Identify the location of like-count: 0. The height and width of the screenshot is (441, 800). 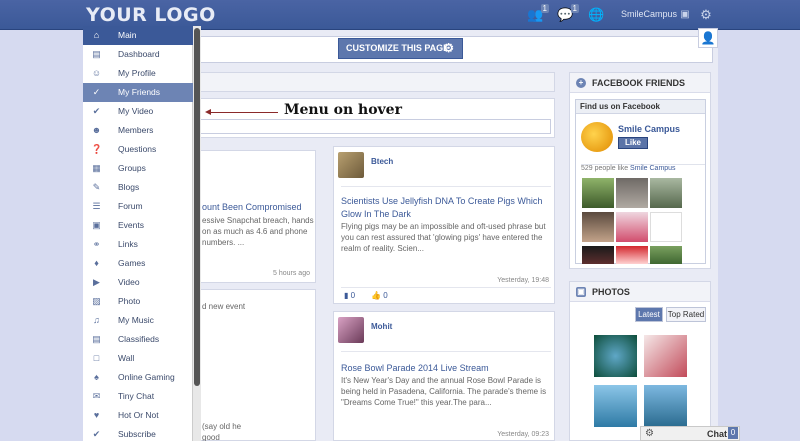
(385, 295).